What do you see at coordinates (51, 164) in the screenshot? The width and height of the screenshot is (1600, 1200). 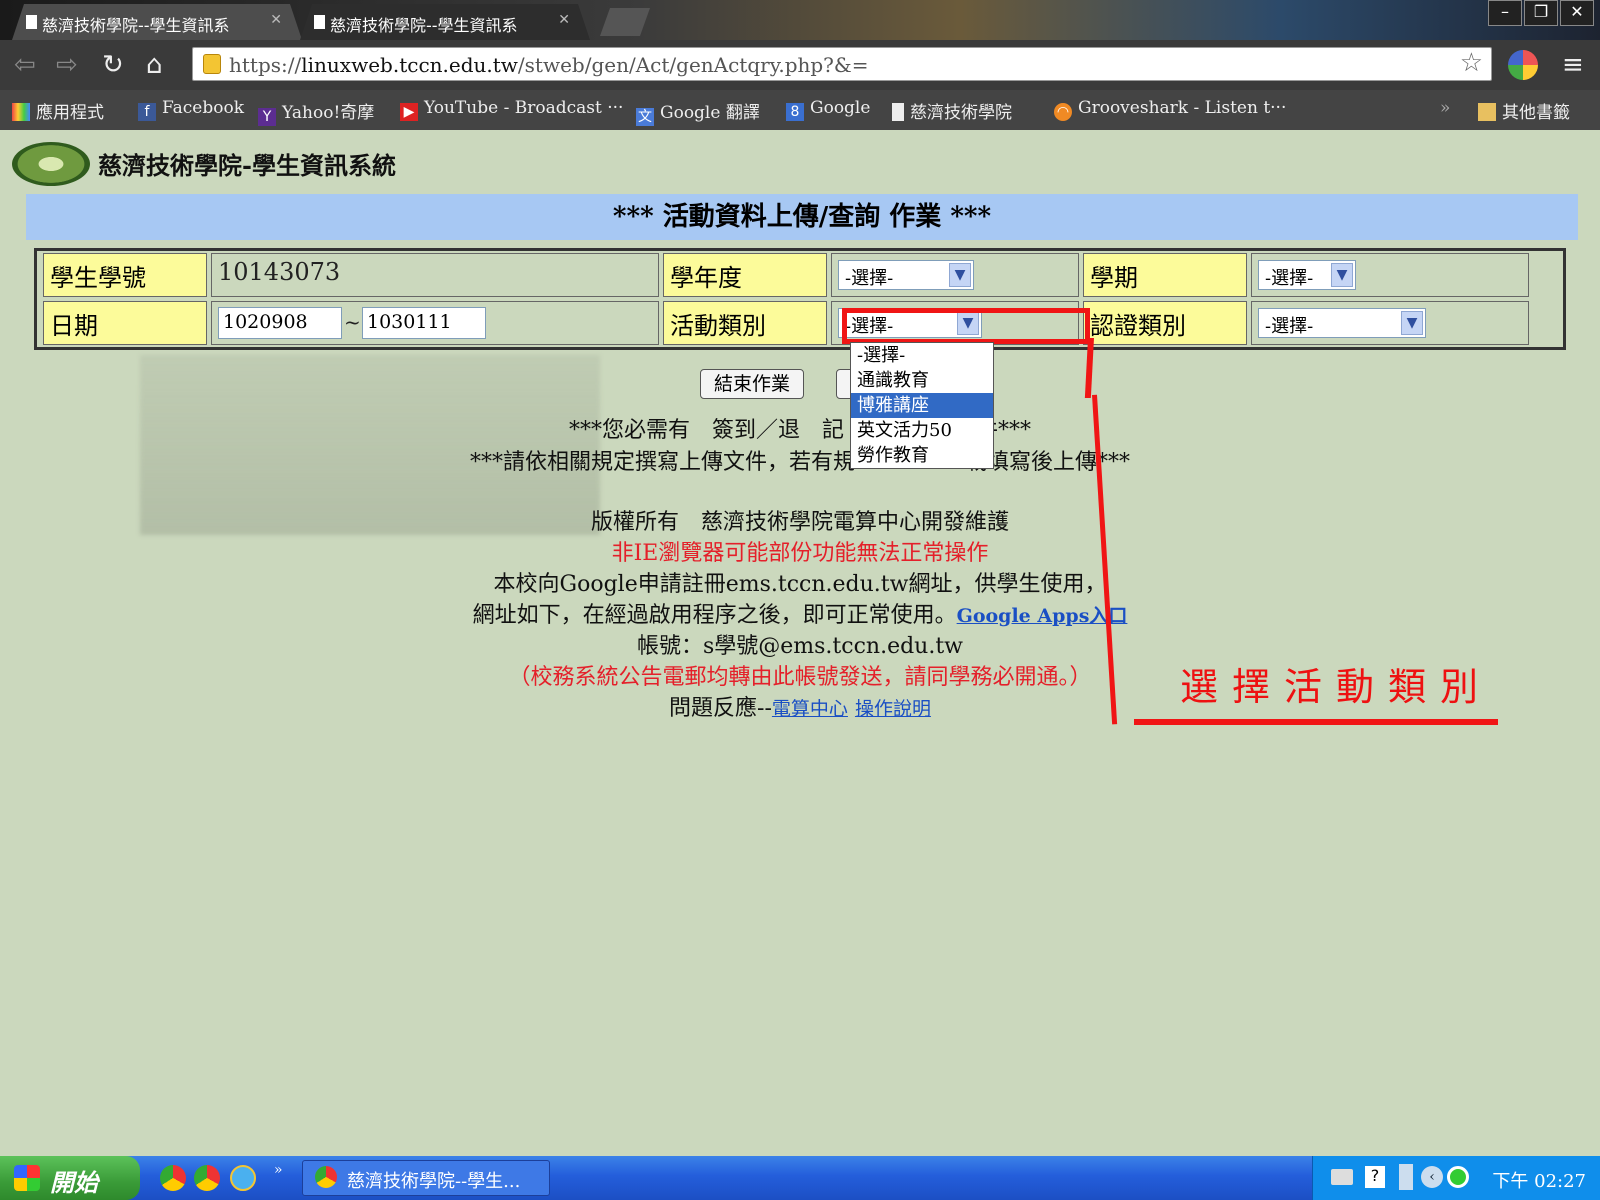 I see `school-logo` at bounding box center [51, 164].